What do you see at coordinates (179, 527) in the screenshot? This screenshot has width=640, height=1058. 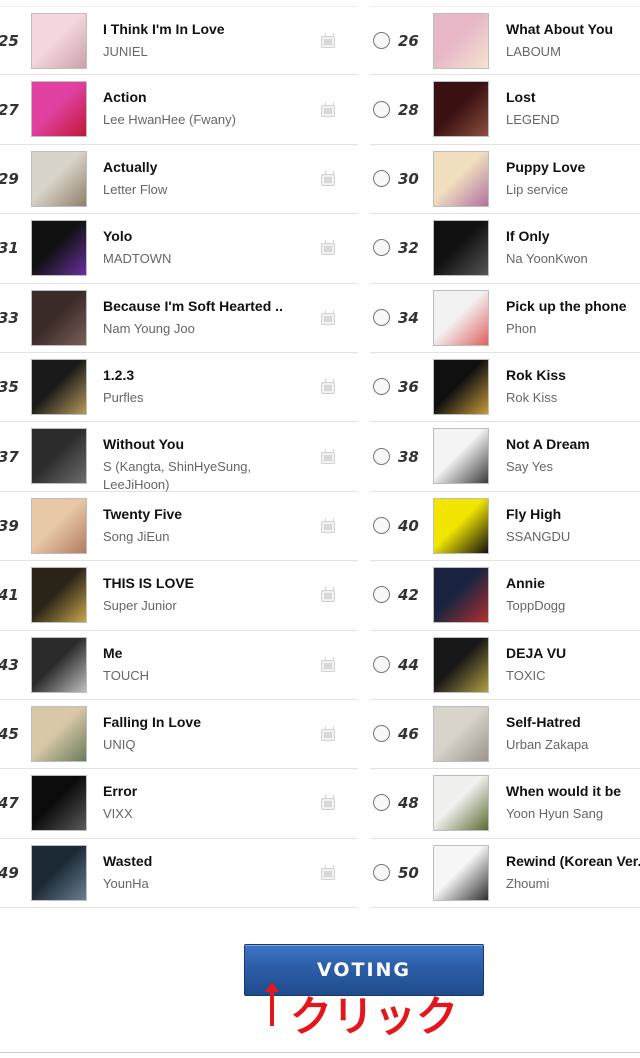 I see `chart-entry: 39 Twenty Five Song JiEun` at bounding box center [179, 527].